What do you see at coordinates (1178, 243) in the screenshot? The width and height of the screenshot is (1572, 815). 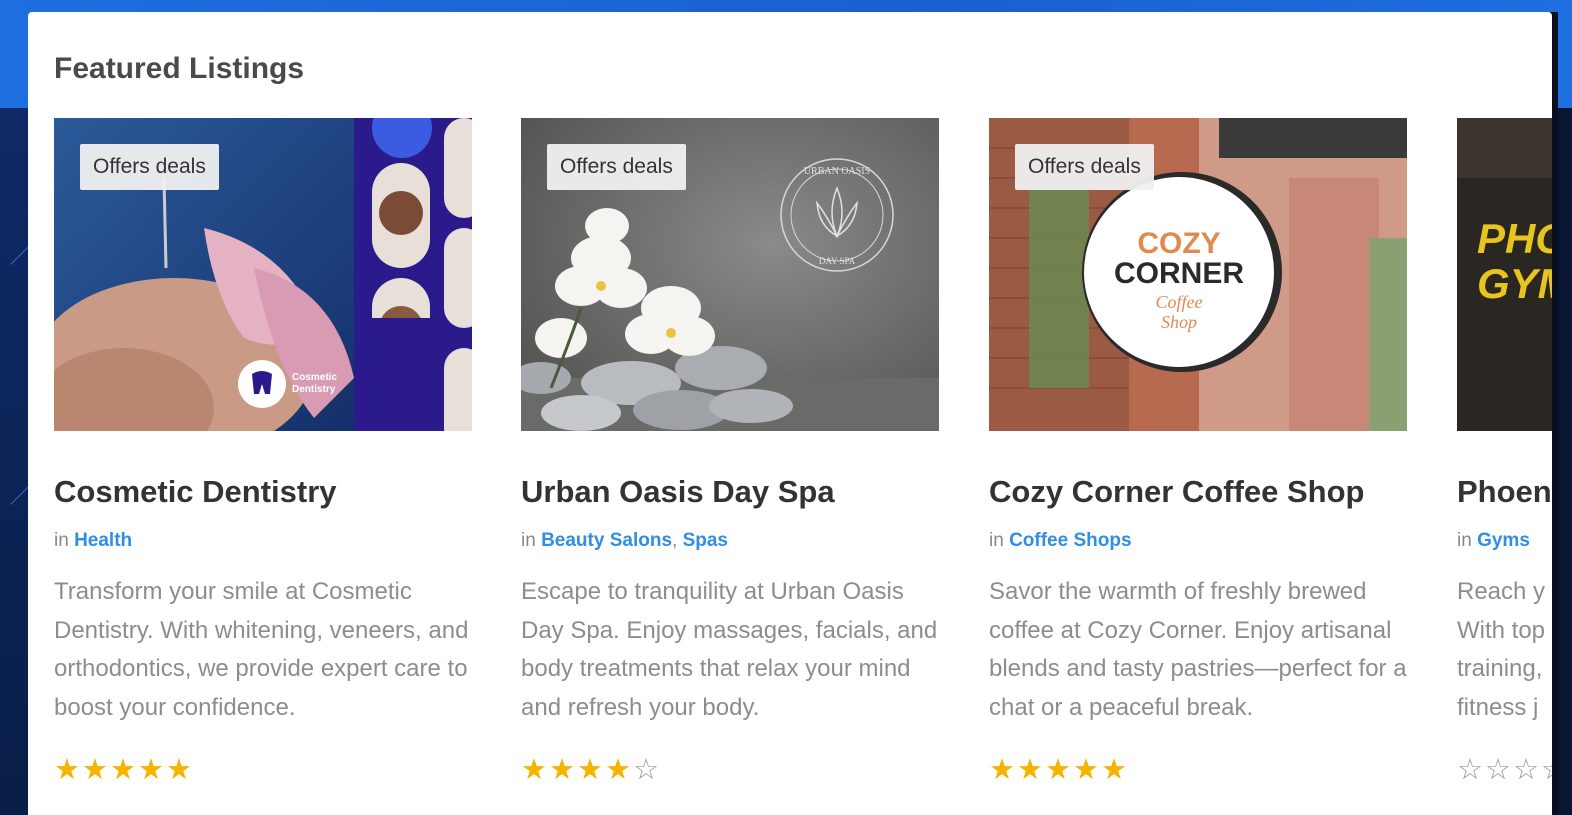 I see `sign-text-line1: COZY` at bounding box center [1178, 243].